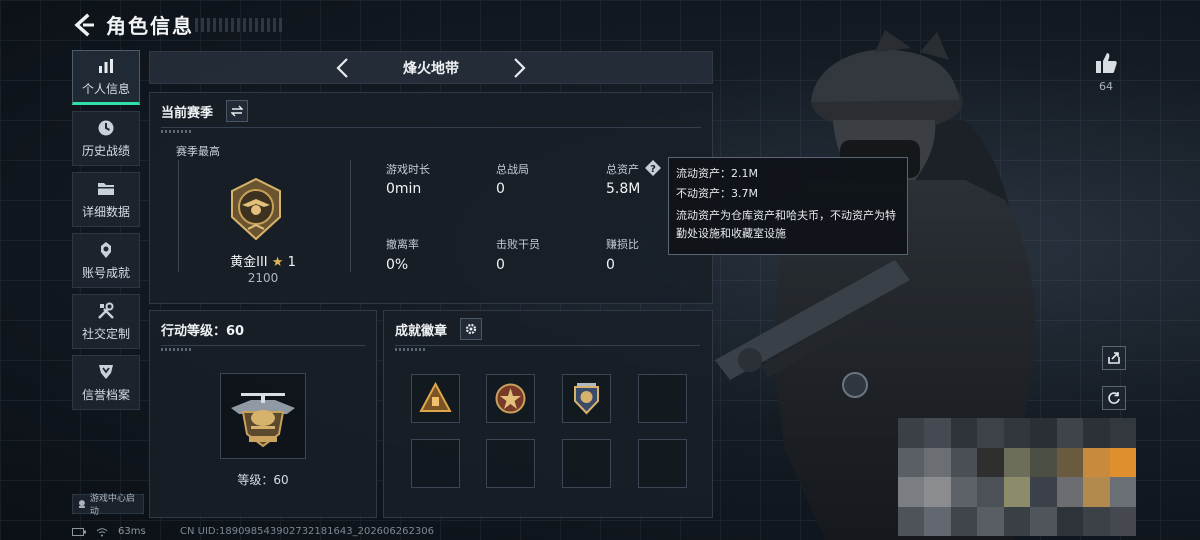 The height and width of the screenshot is (540, 1200). What do you see at coordinates (105, 151) in the screenshot?
I see `sidebar-item-label: 历史战绩` at bounding box center [105, 151].